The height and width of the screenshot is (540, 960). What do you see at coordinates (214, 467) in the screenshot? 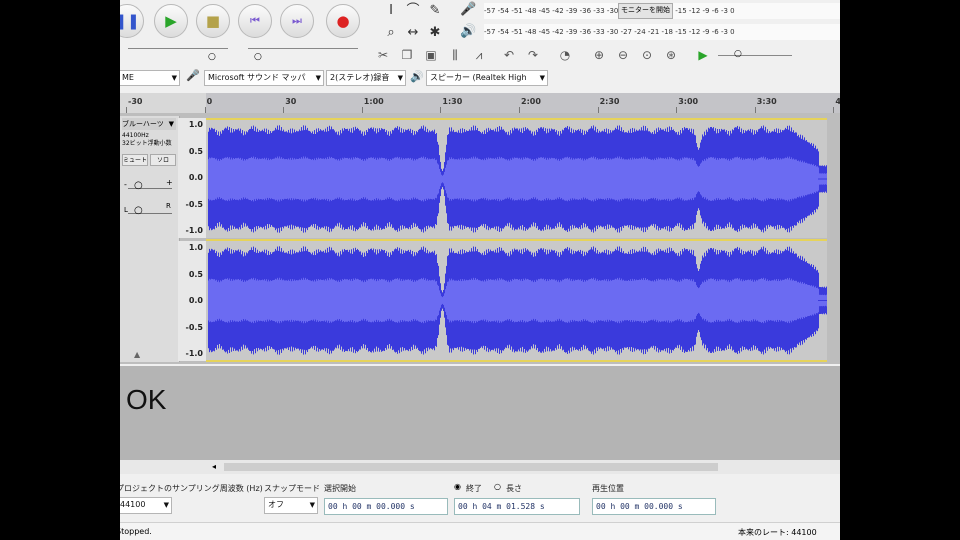
I see `scroll-left-icon: ◂` at bounding box center [214, 467].